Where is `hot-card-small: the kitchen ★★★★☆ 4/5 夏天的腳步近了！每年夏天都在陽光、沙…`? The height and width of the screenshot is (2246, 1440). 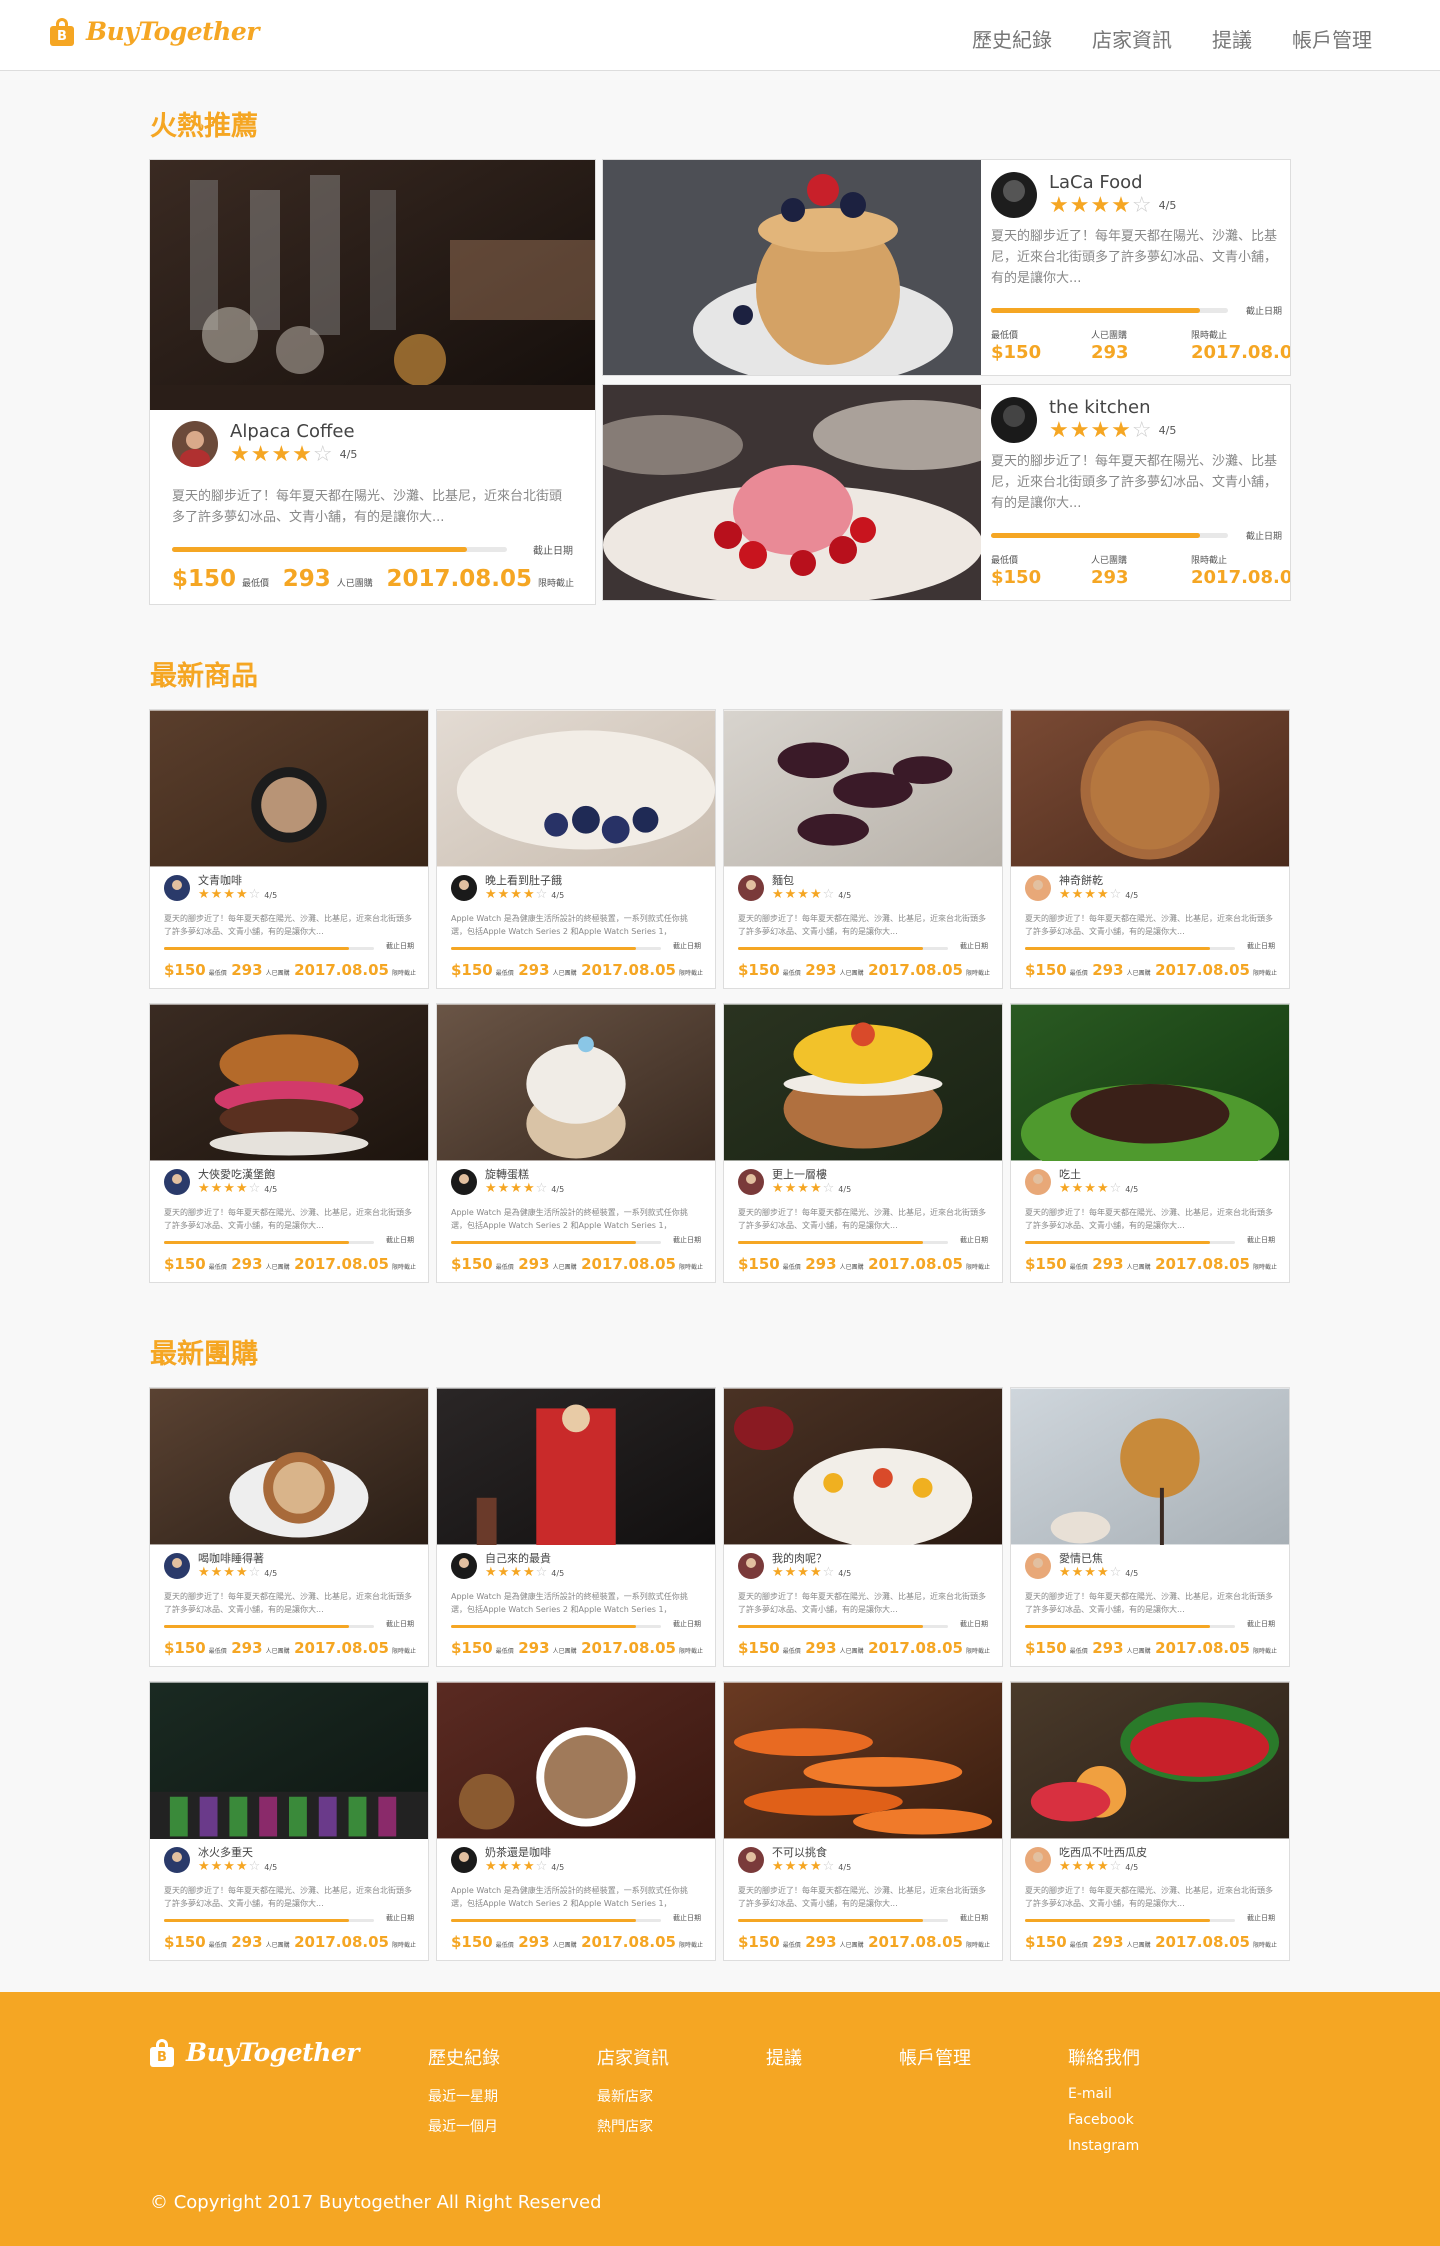
hot-card-small: the kitchen ★★★★☆ 4/5 夏天的腳步近了！每年夏天都在陽光、沙… is located at coordinates (946, 492).